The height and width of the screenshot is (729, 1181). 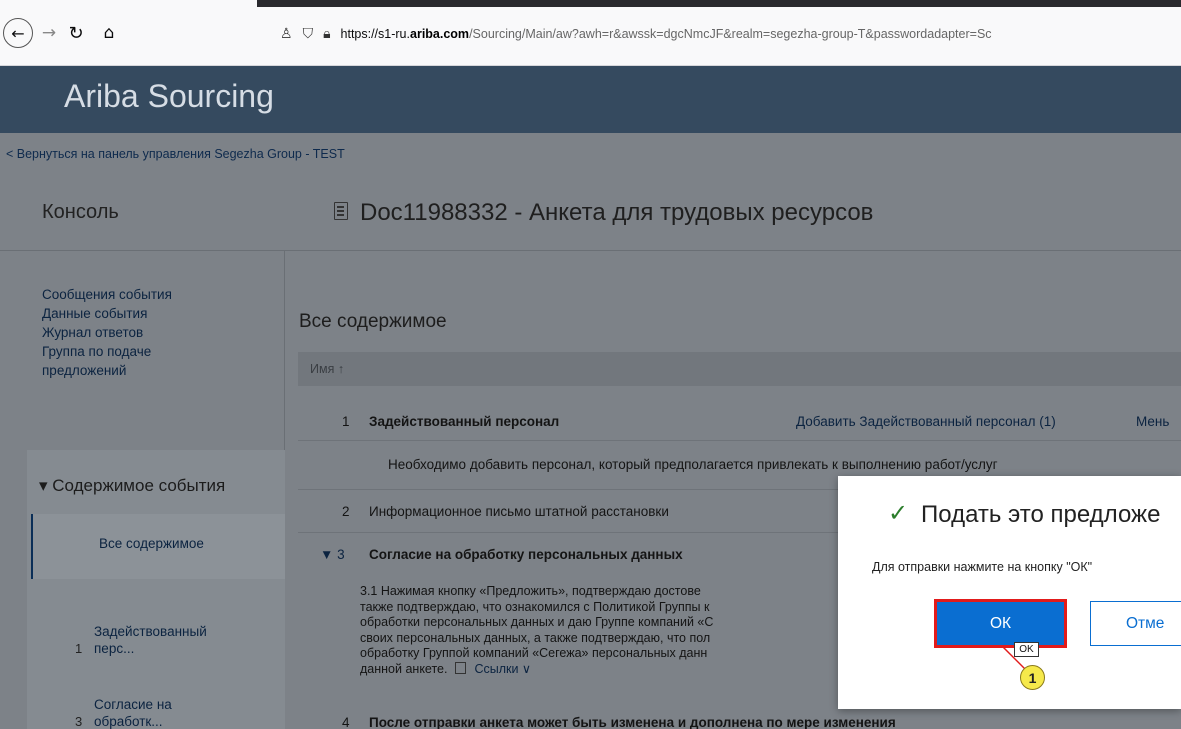 What do you see at coordinates (590, 250) in the screenshot?
I see `header-divider` at bounding box center [590, 250].